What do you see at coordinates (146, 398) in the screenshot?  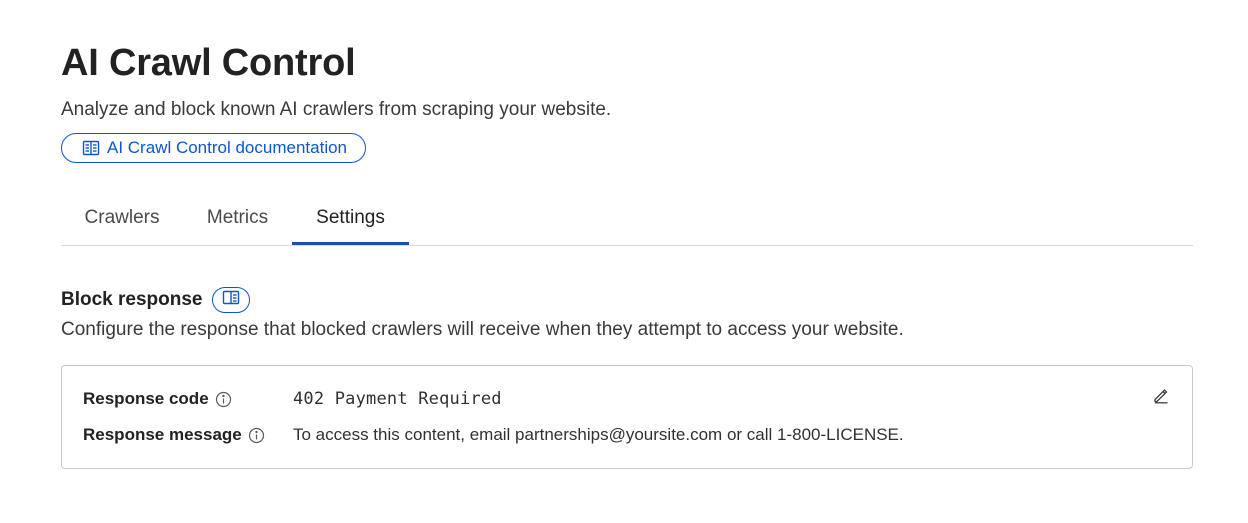 I see `response-code-label: Response code` at bounding box center [146, 398].